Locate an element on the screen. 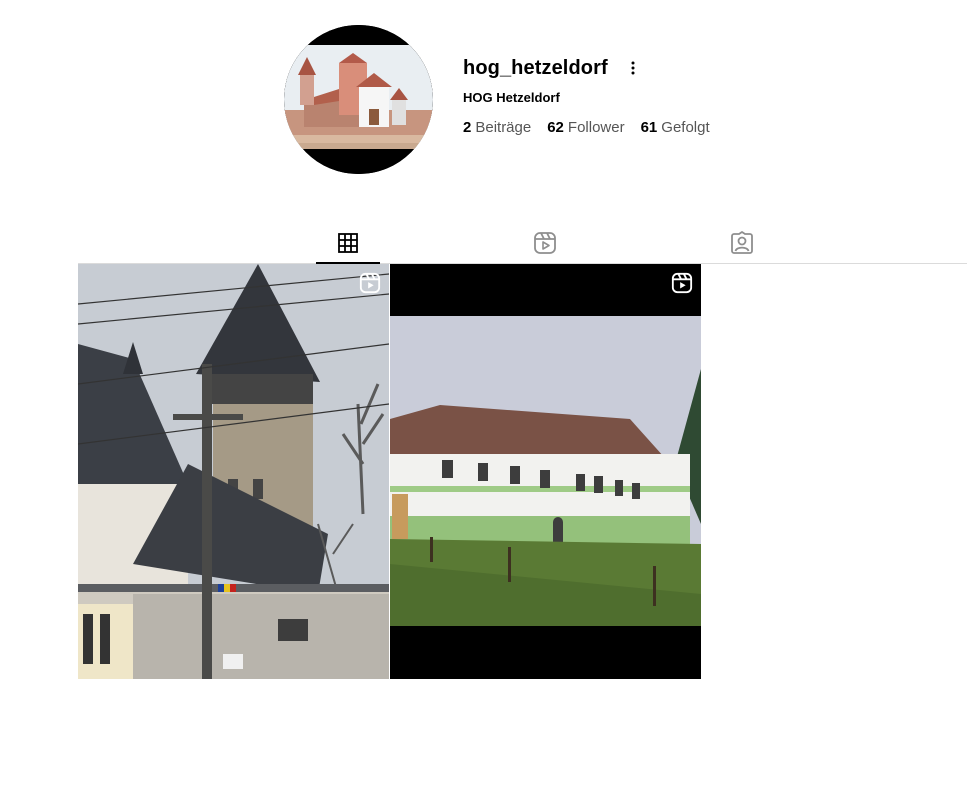 The image size is (967, 799). stat-following-label: Gefolgt is located at coordinates (685, 127).